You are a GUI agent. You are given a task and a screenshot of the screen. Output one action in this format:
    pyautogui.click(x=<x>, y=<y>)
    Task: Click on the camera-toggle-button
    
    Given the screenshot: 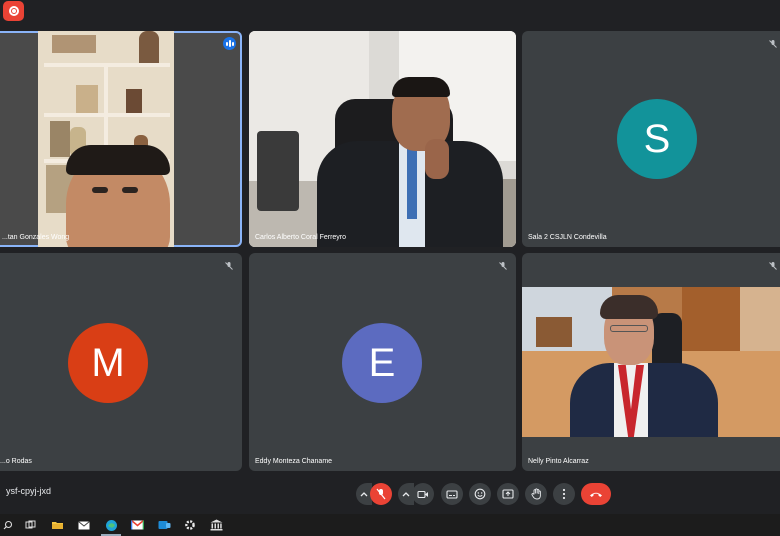 What is the action you would take?
    pyautogui.click(x=423, y=494)
    